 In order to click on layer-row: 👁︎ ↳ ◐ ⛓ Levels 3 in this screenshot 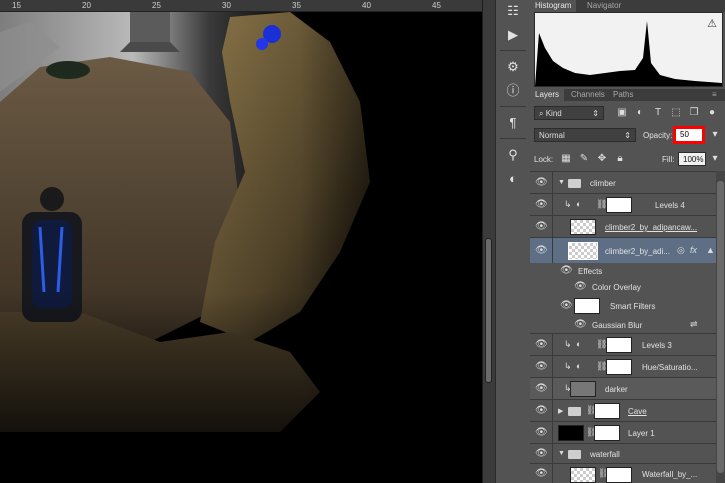, I will do `click(623, 344)`.